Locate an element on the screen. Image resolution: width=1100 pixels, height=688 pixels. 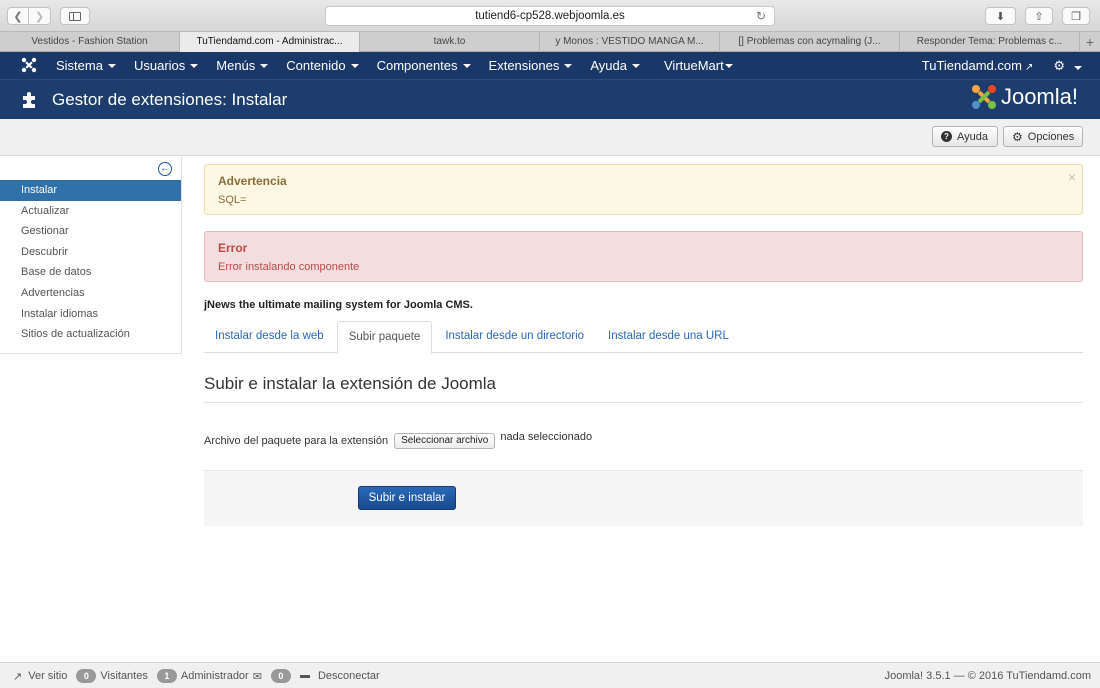
question-icon: ? is located at coordinates (946, 136).